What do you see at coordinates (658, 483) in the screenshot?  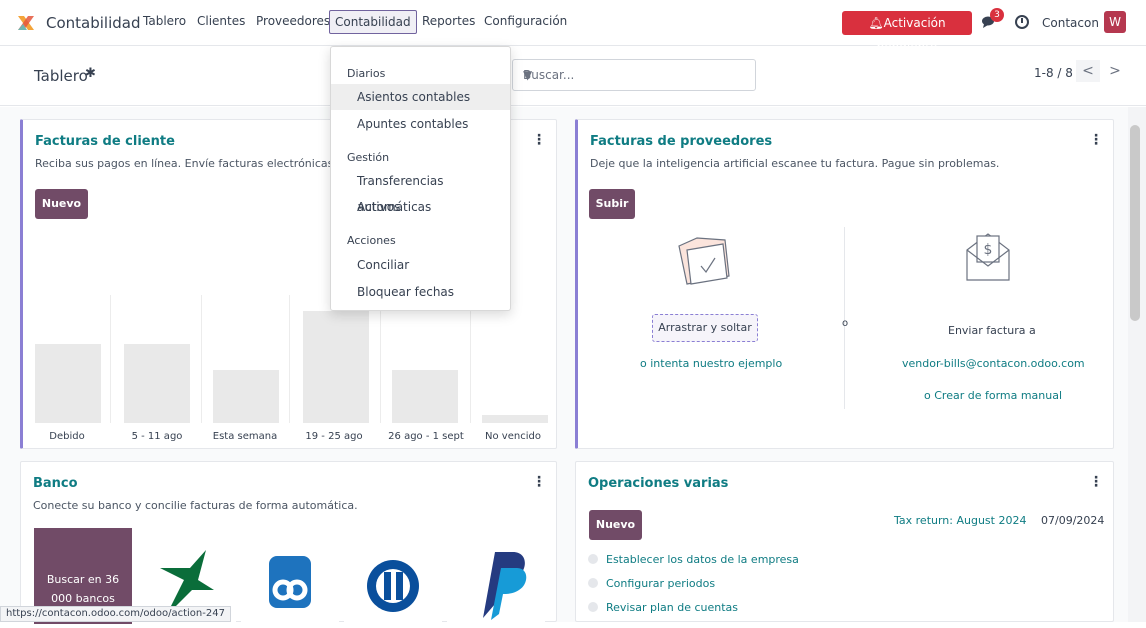 I see `card-title: Operaciones varias` at bounding box center [658, 483].